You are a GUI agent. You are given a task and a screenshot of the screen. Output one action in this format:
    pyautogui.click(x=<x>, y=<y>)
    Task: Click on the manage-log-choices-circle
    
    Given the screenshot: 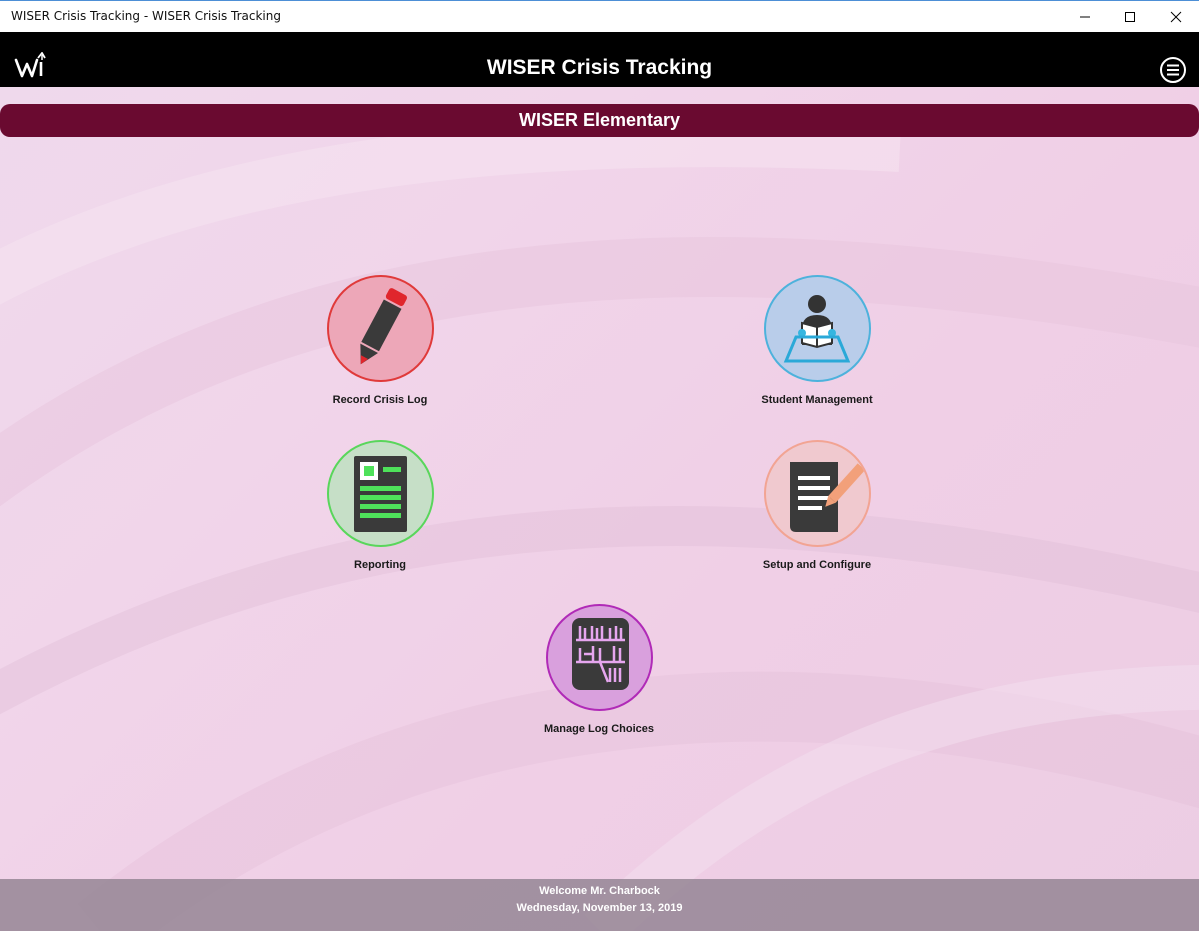 What is the action you would take?
    pyautogui.click(x=599, y=657)
    